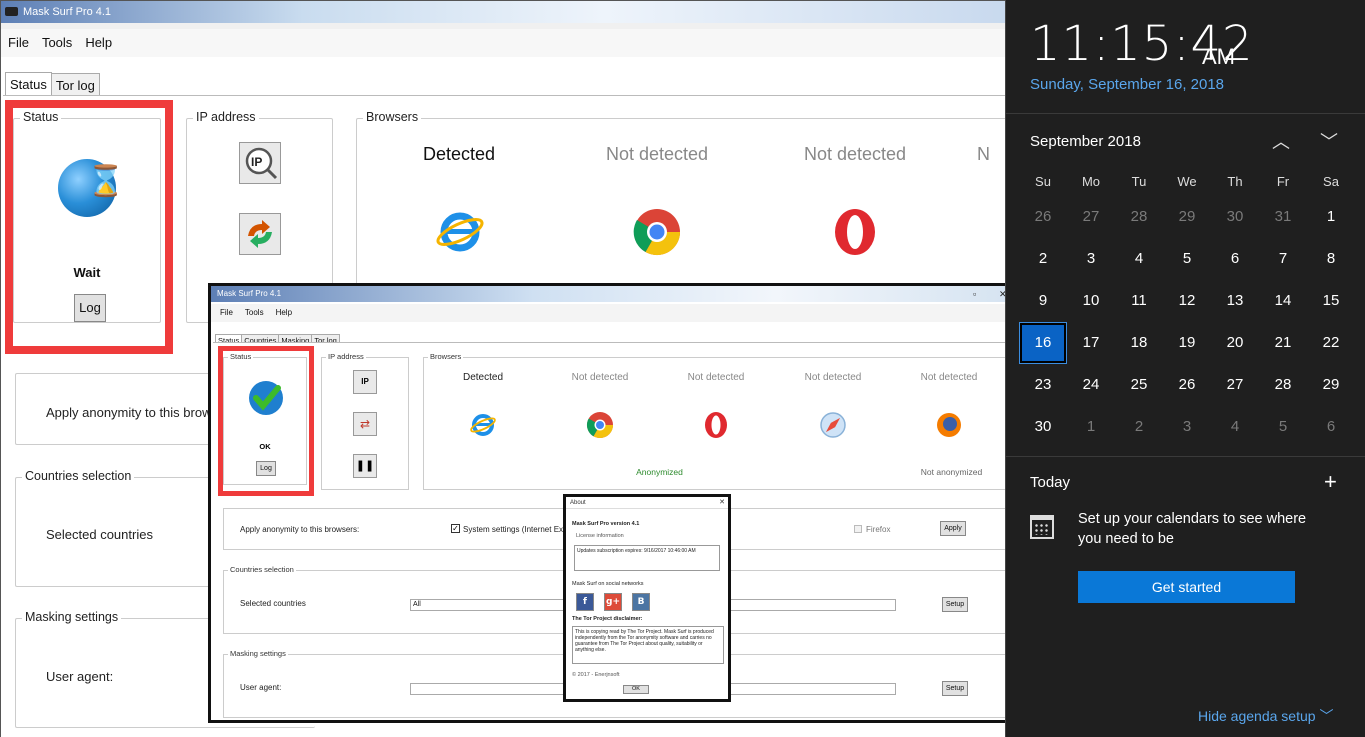 This screenshot has height=737, width=1365. What do you see at coordinates (833, 377) in the screenshot?
I see `inner-safari-status: Not detected` at bounding box center [833, 377].